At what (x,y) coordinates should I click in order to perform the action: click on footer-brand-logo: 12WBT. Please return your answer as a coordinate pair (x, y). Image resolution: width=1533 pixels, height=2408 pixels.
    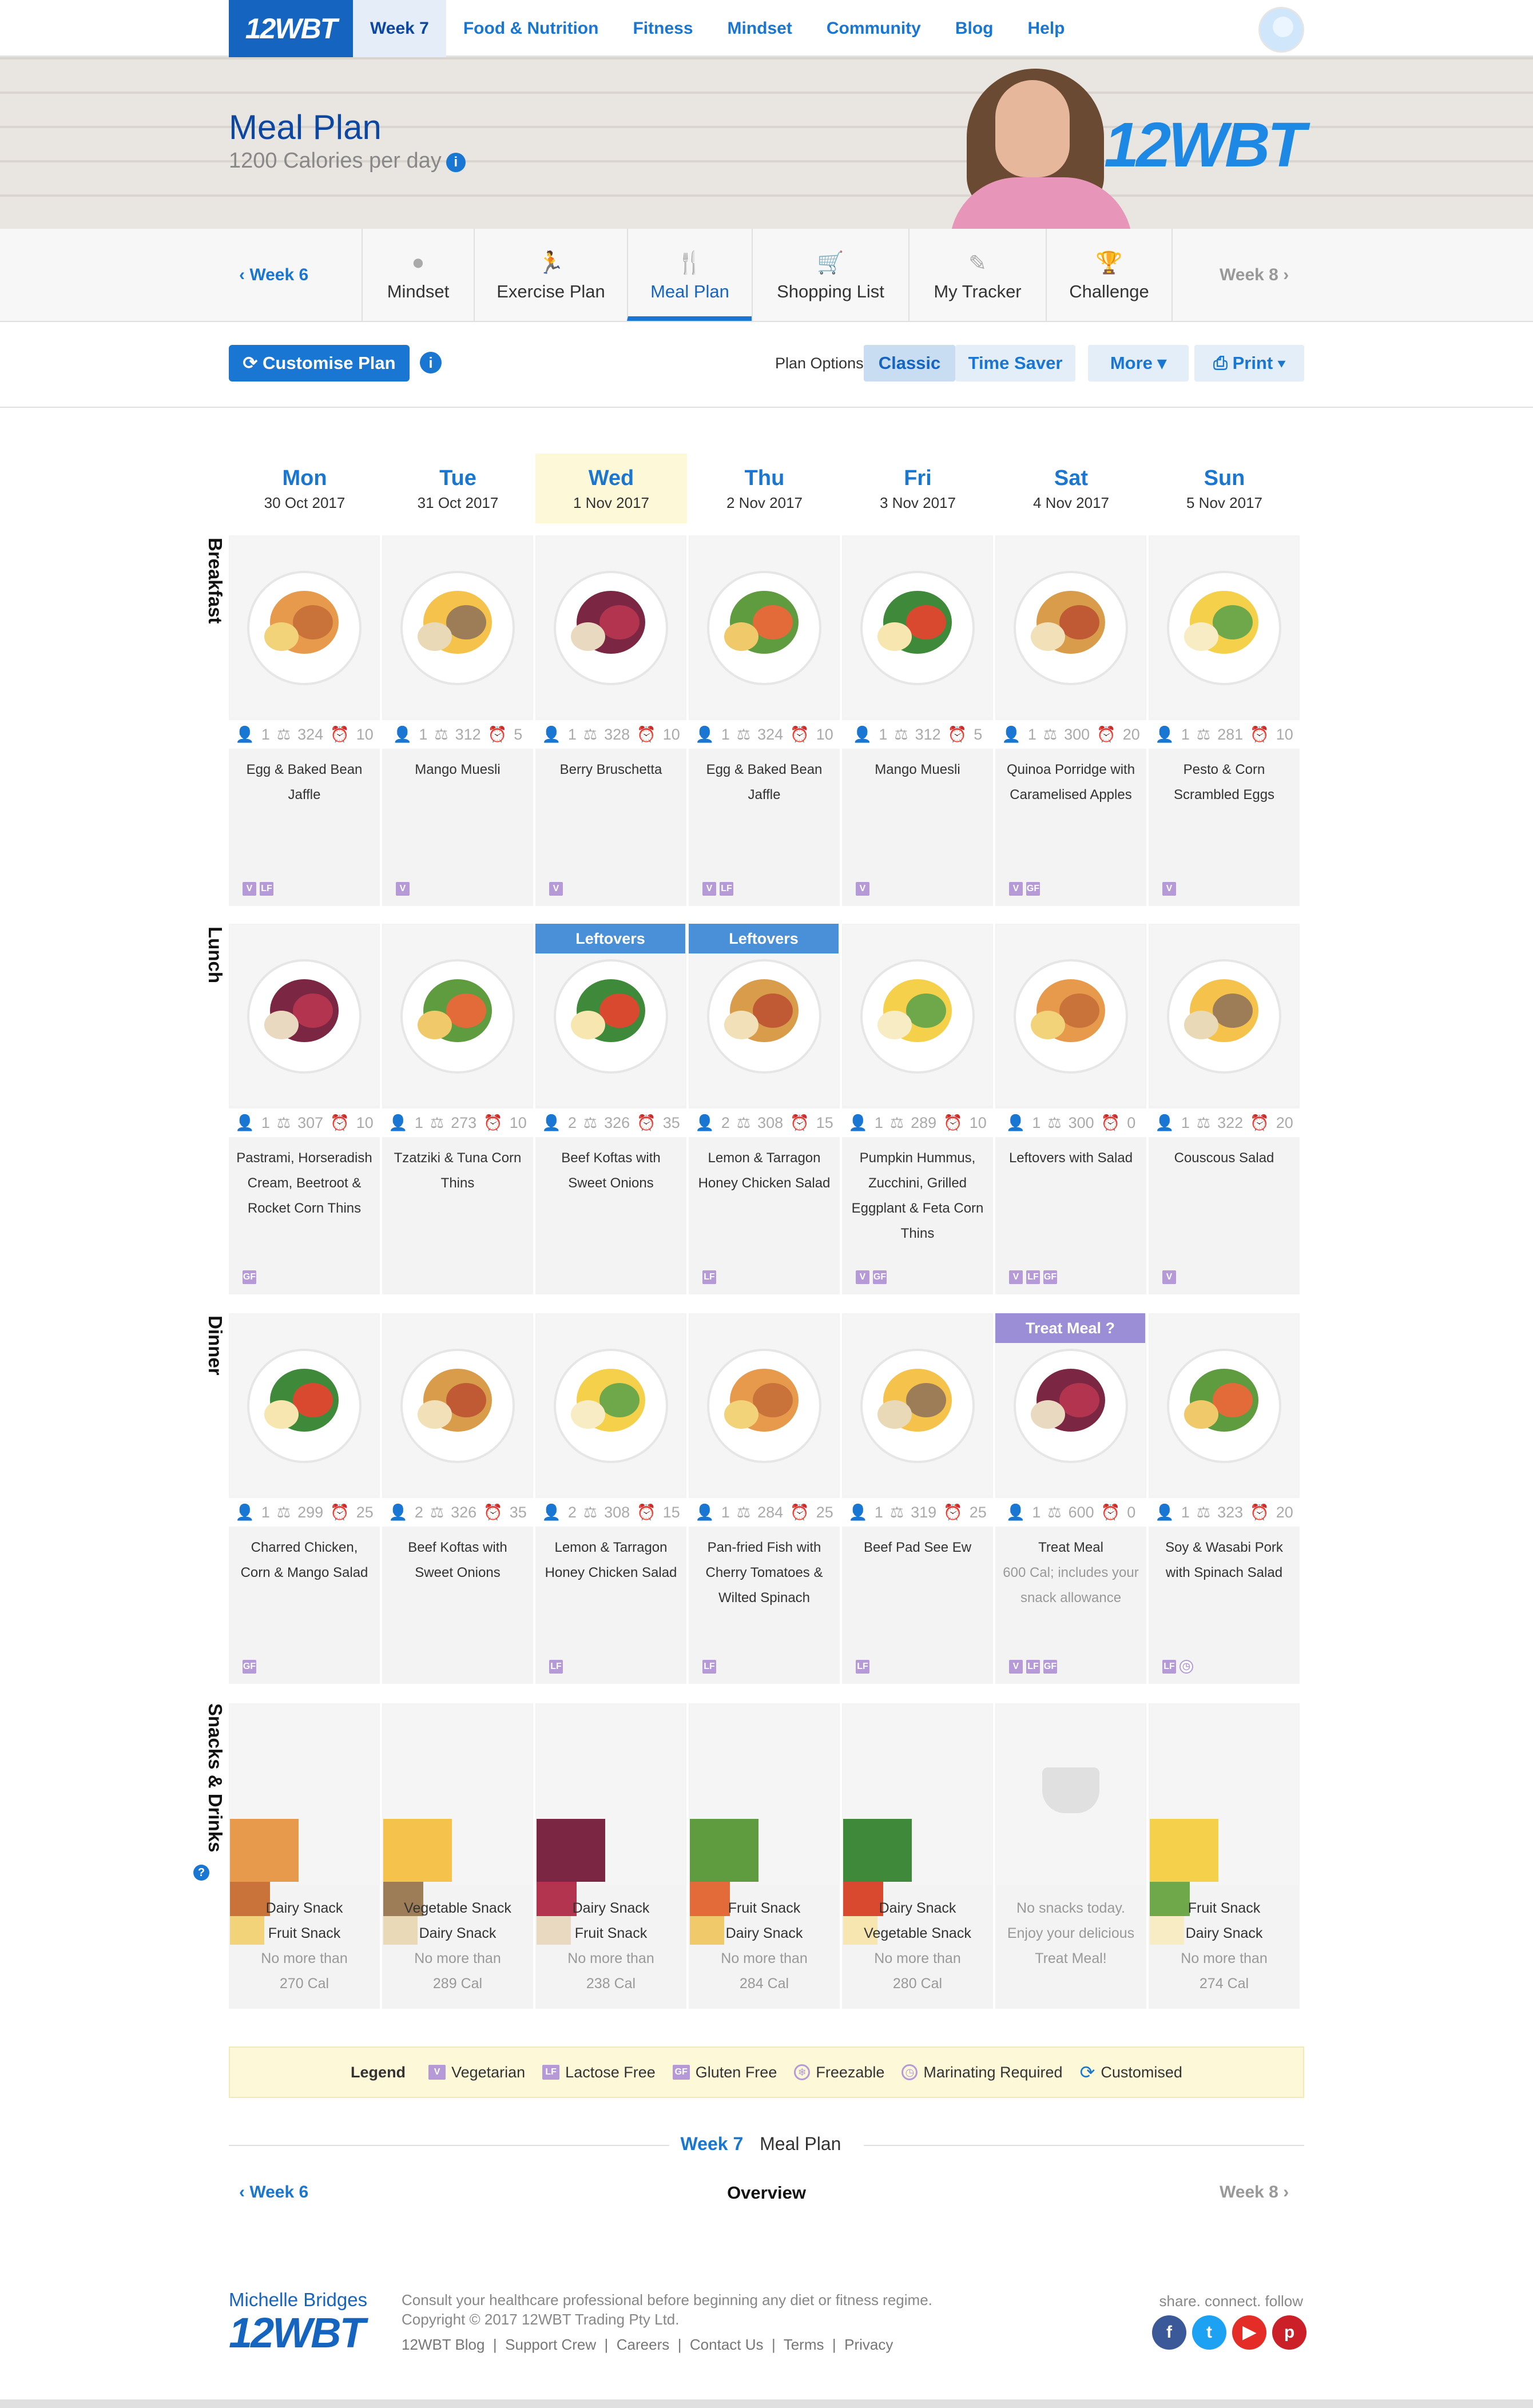
    Looking at the image, I should click on (297, 2332).